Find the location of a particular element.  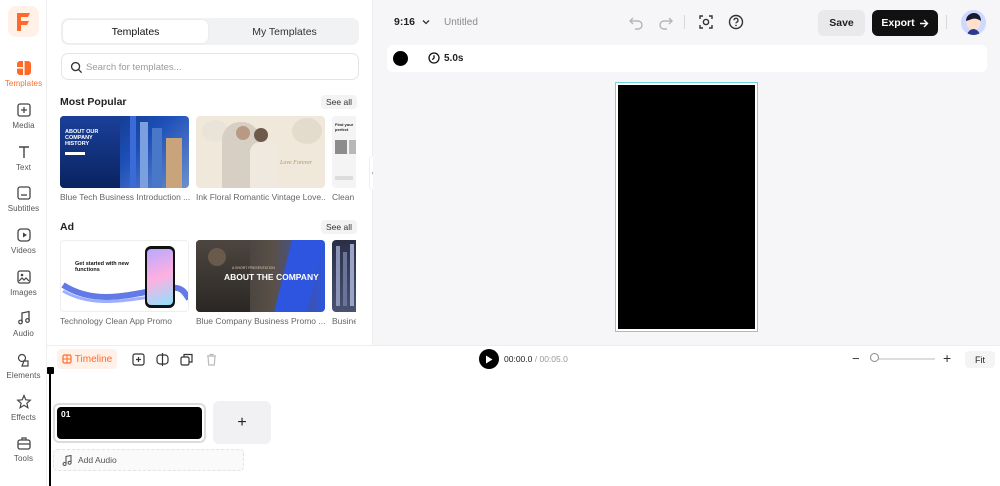

play-button is located at coordinates (489, 359).